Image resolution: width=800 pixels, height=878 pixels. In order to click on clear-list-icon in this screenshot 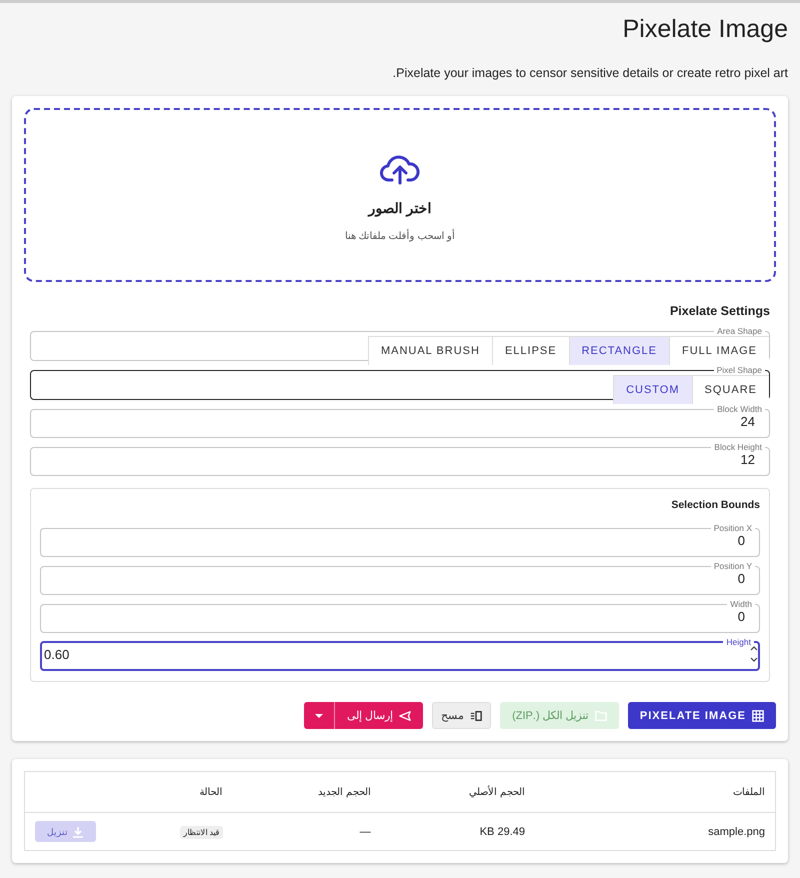, I will do `click(476, 716)`.